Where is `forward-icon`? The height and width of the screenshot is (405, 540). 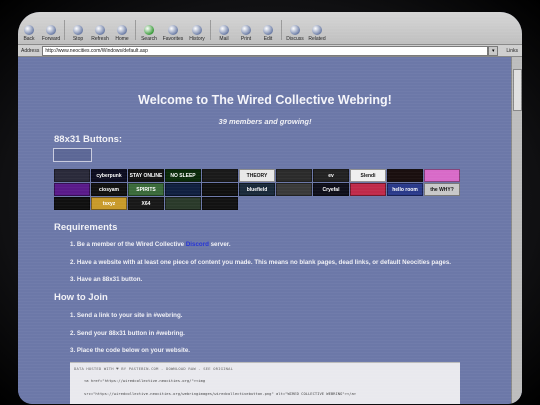
forward-icon is located at coordinates (51, 30).